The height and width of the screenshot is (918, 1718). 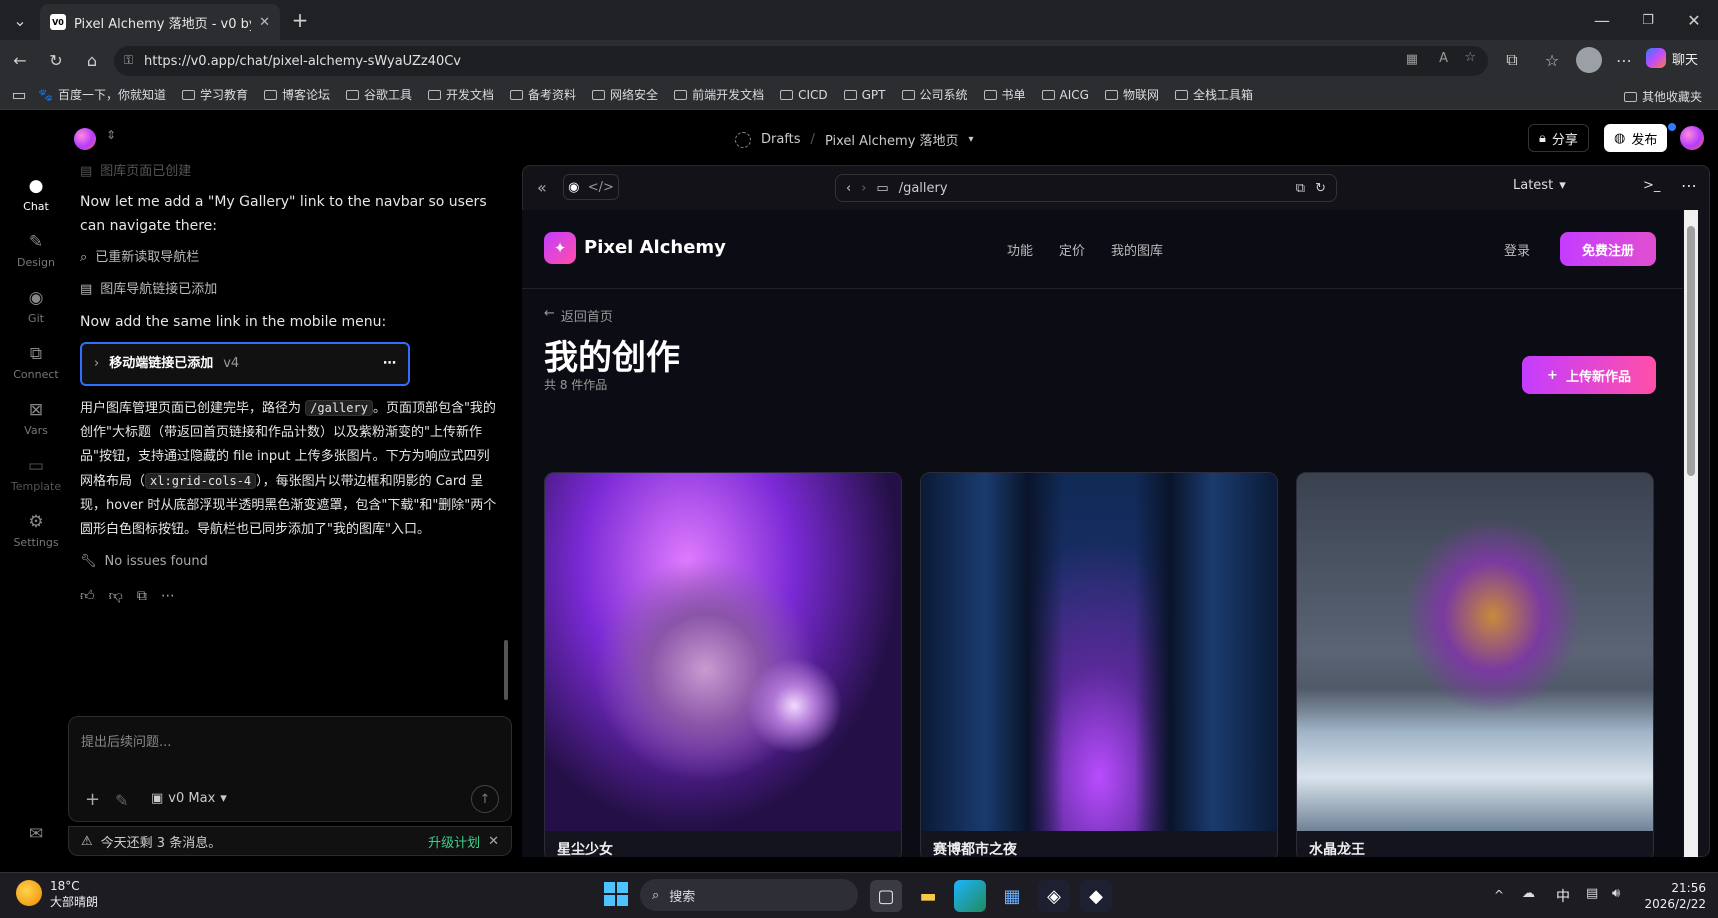 What do you see at coordinates (1552, 60) in the screenshot?
I see `favorites-icon: ☆` at bounding box center [1552, 60].